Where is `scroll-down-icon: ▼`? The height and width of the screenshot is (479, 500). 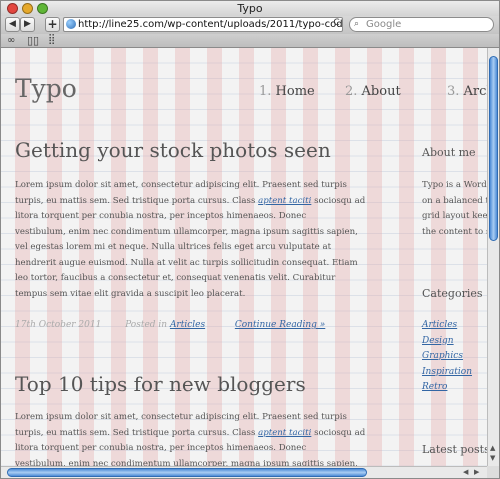
scroll-down-icon: ▼ is located at coordinates (492, 458).